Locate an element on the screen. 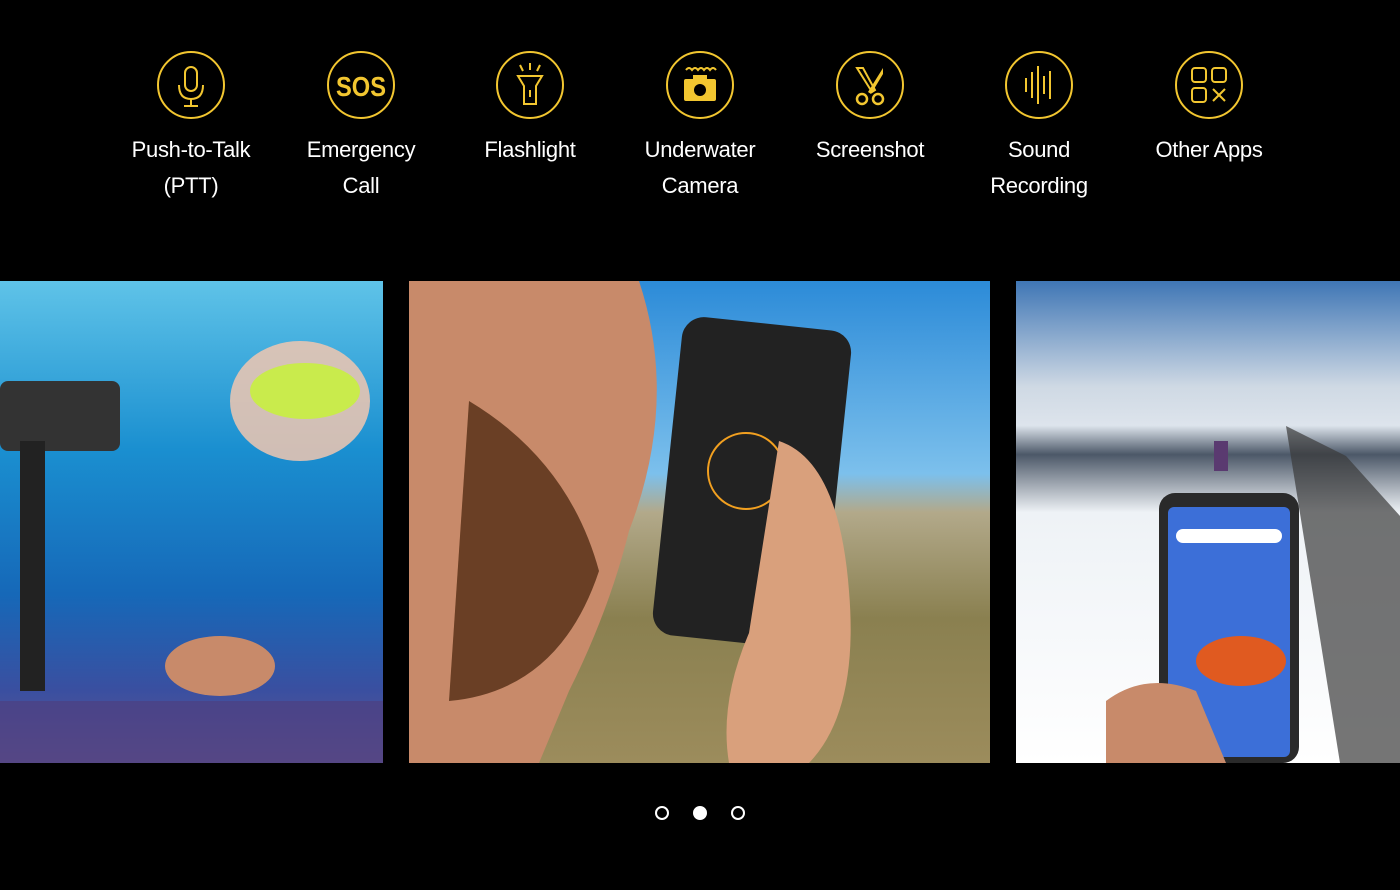 The width and height of the screenshot is (1400, 890). apps-grid-icon is located at coordinates (1209, 85).